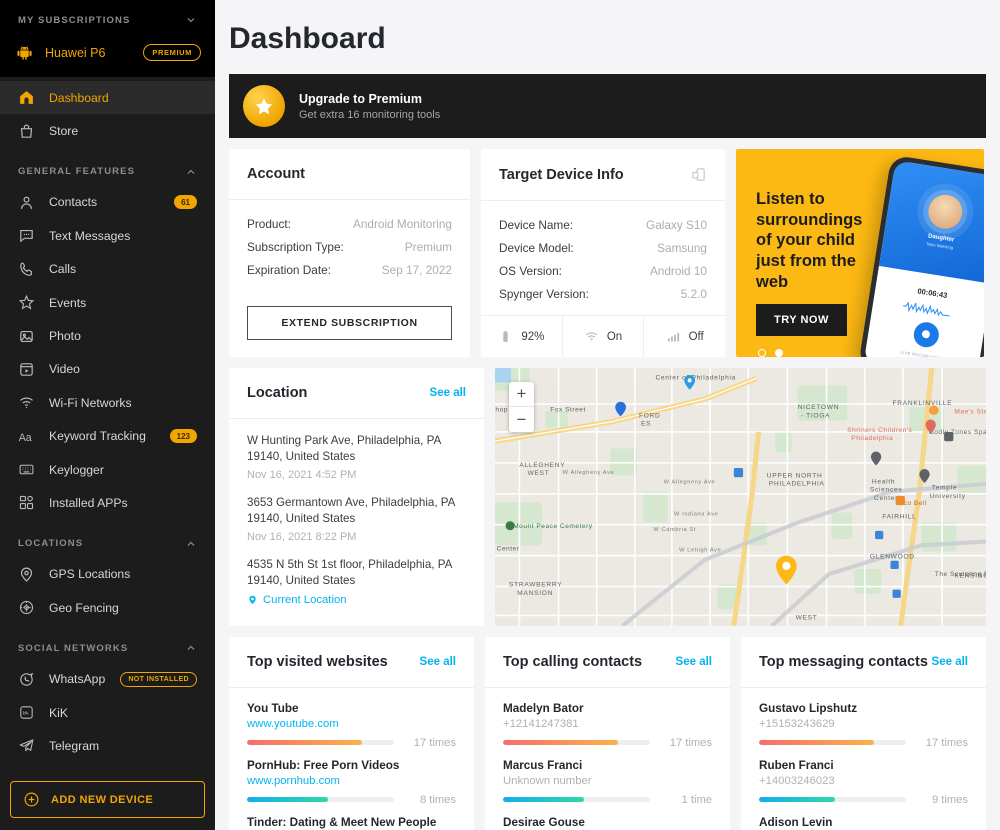 The width and height of the screenshot is (1000, 830). What do you see at coordinates (107, 745) in the screenshot?
I see `sidebar-item-telegram: Telegram` at bounding box center [107, 745].